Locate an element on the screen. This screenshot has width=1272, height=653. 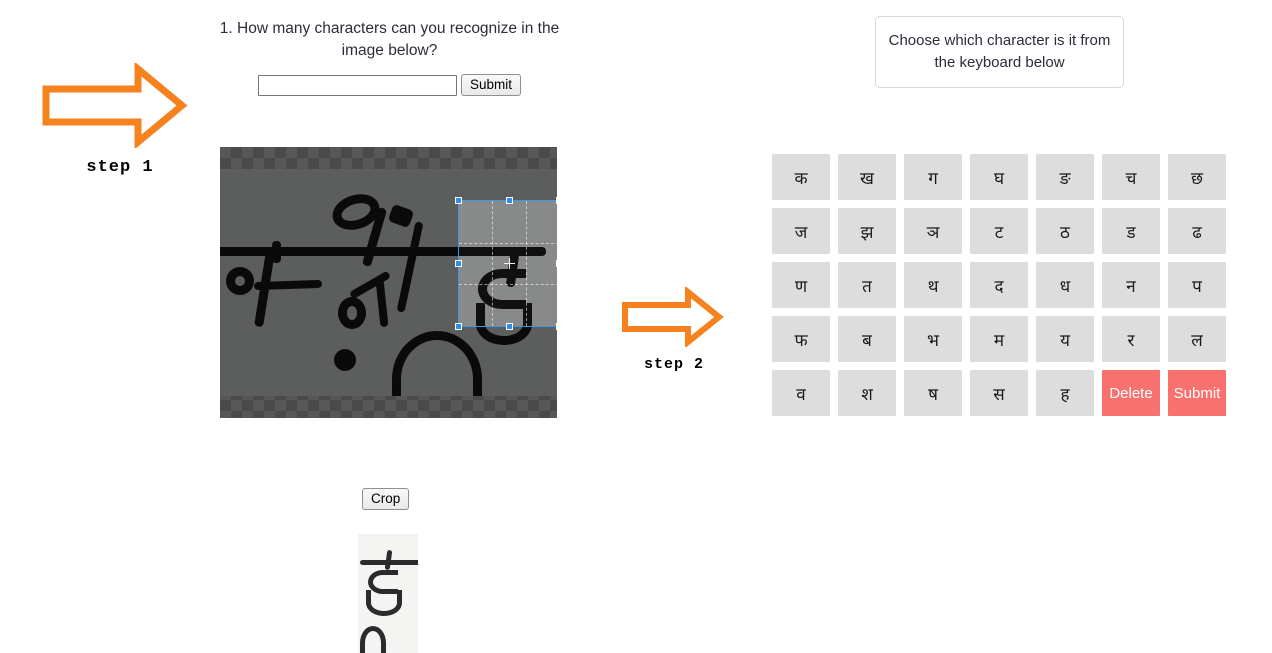
keyboard-key-य: य is located at coordinates (1065, 339).